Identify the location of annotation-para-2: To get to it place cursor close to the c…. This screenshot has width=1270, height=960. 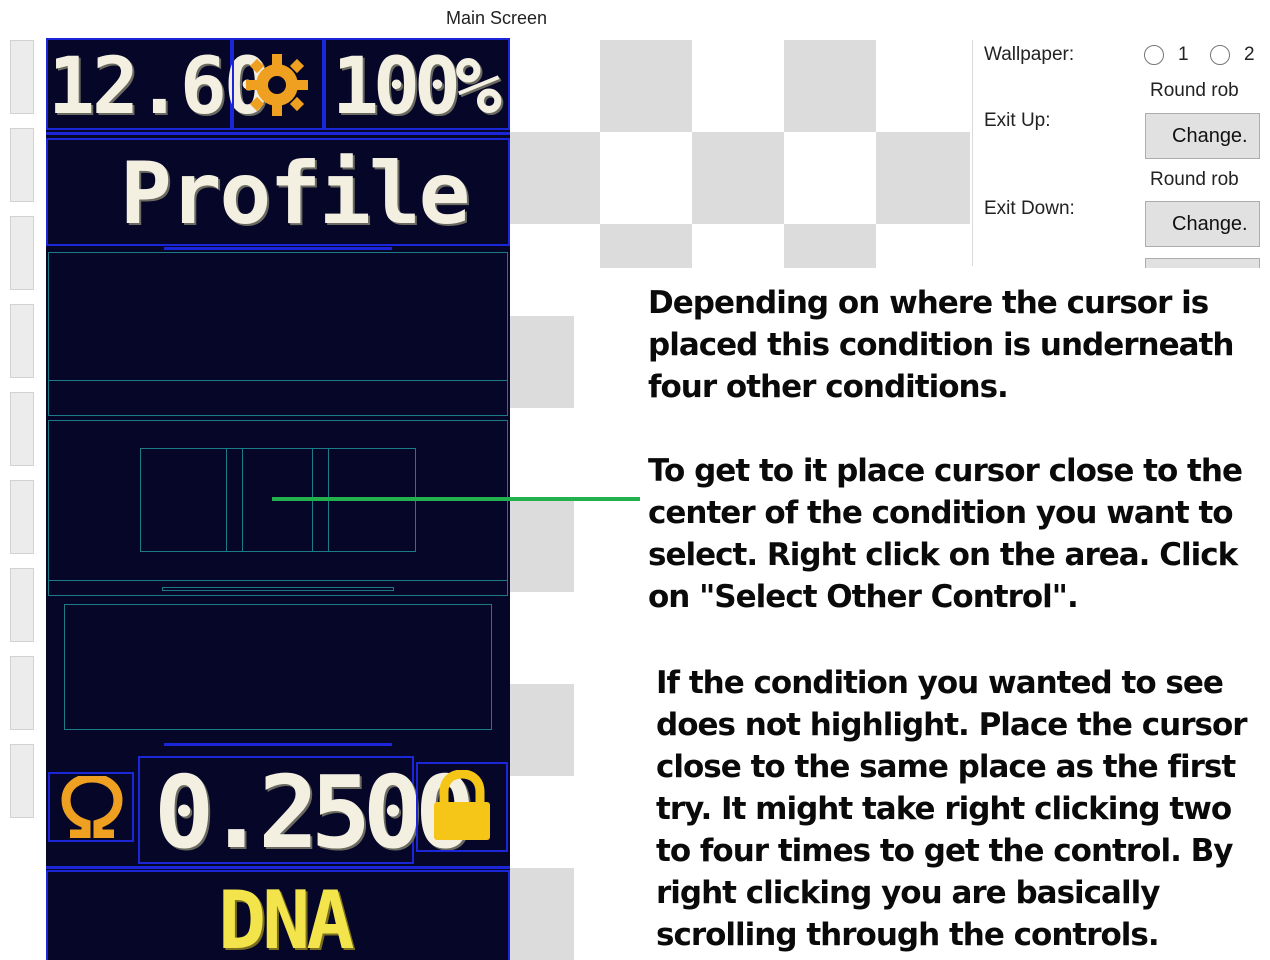
(945, 534).